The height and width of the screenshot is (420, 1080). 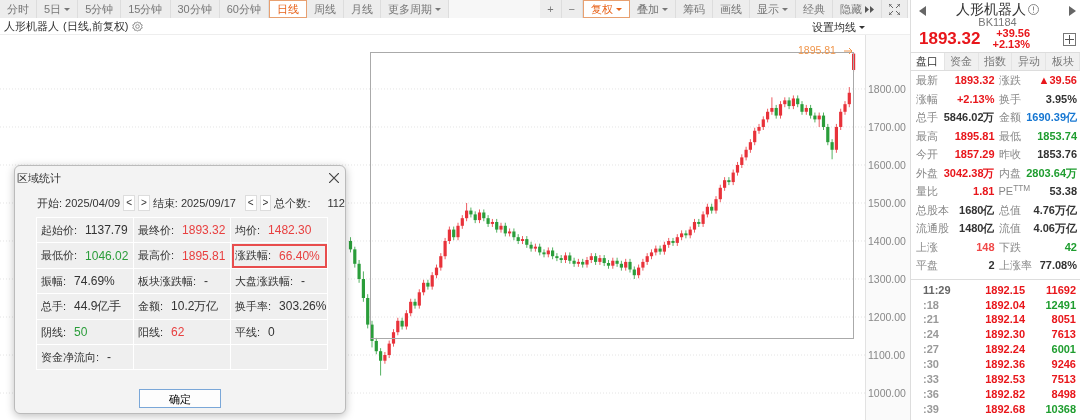 What do you see at coordinates (1069, 39) in the screenshot?
I see `add-button` at bounding box center [1069, 39].